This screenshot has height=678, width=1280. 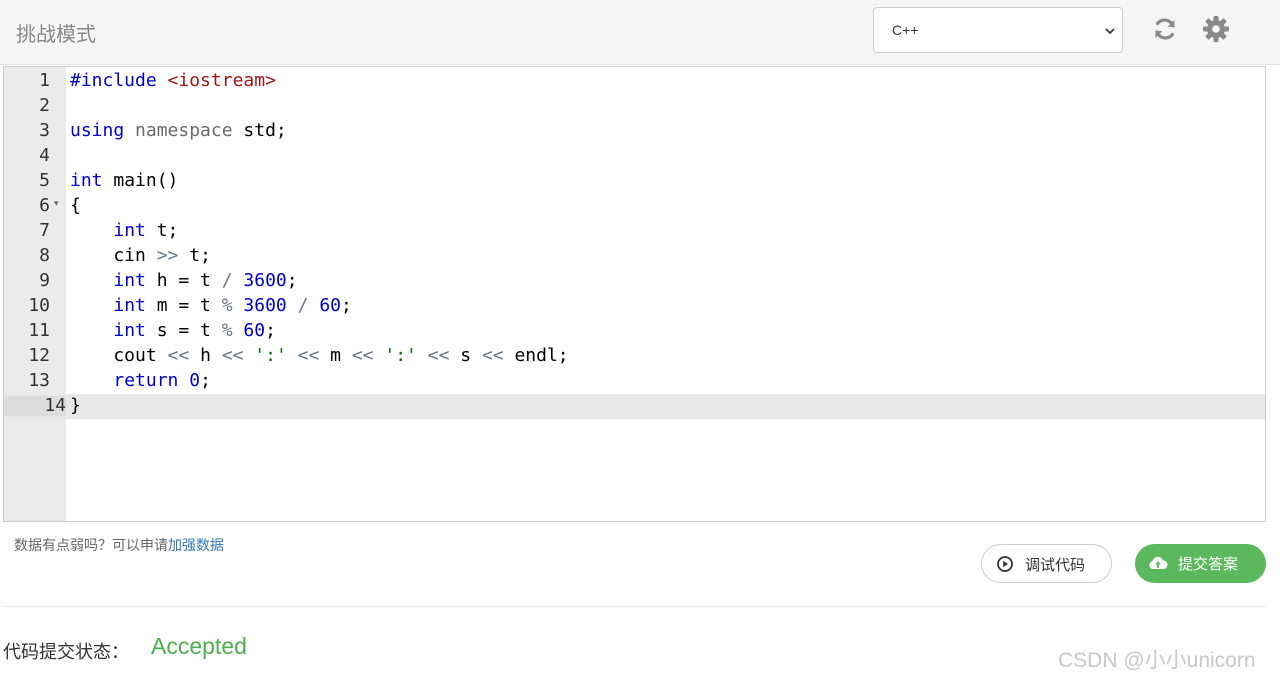 I want to click on mode-title: 挑战模式, so click(x=56, y=34).